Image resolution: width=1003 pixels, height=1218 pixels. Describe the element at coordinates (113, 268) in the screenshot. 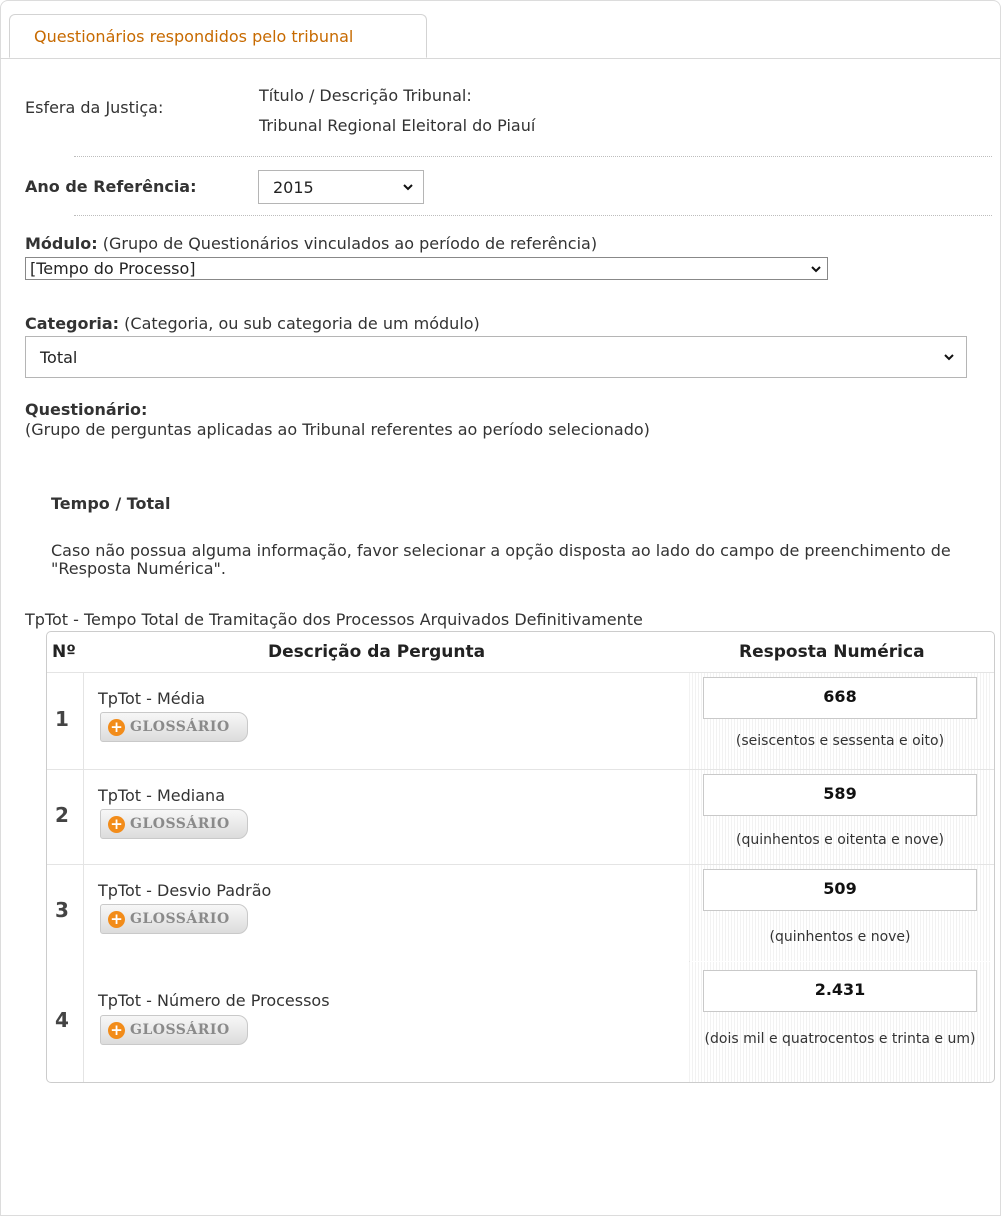

I see `modulo-select-value: [Tempo do Processo]` at that location.